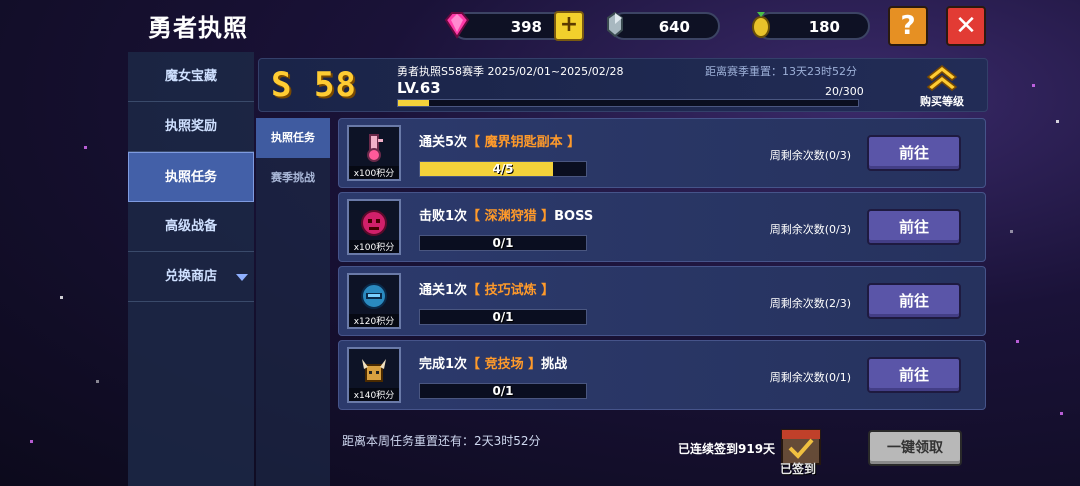 This screenshot has width=1080, height=486. I want to click on signed-in-label: 已签到, so click(798, 469).